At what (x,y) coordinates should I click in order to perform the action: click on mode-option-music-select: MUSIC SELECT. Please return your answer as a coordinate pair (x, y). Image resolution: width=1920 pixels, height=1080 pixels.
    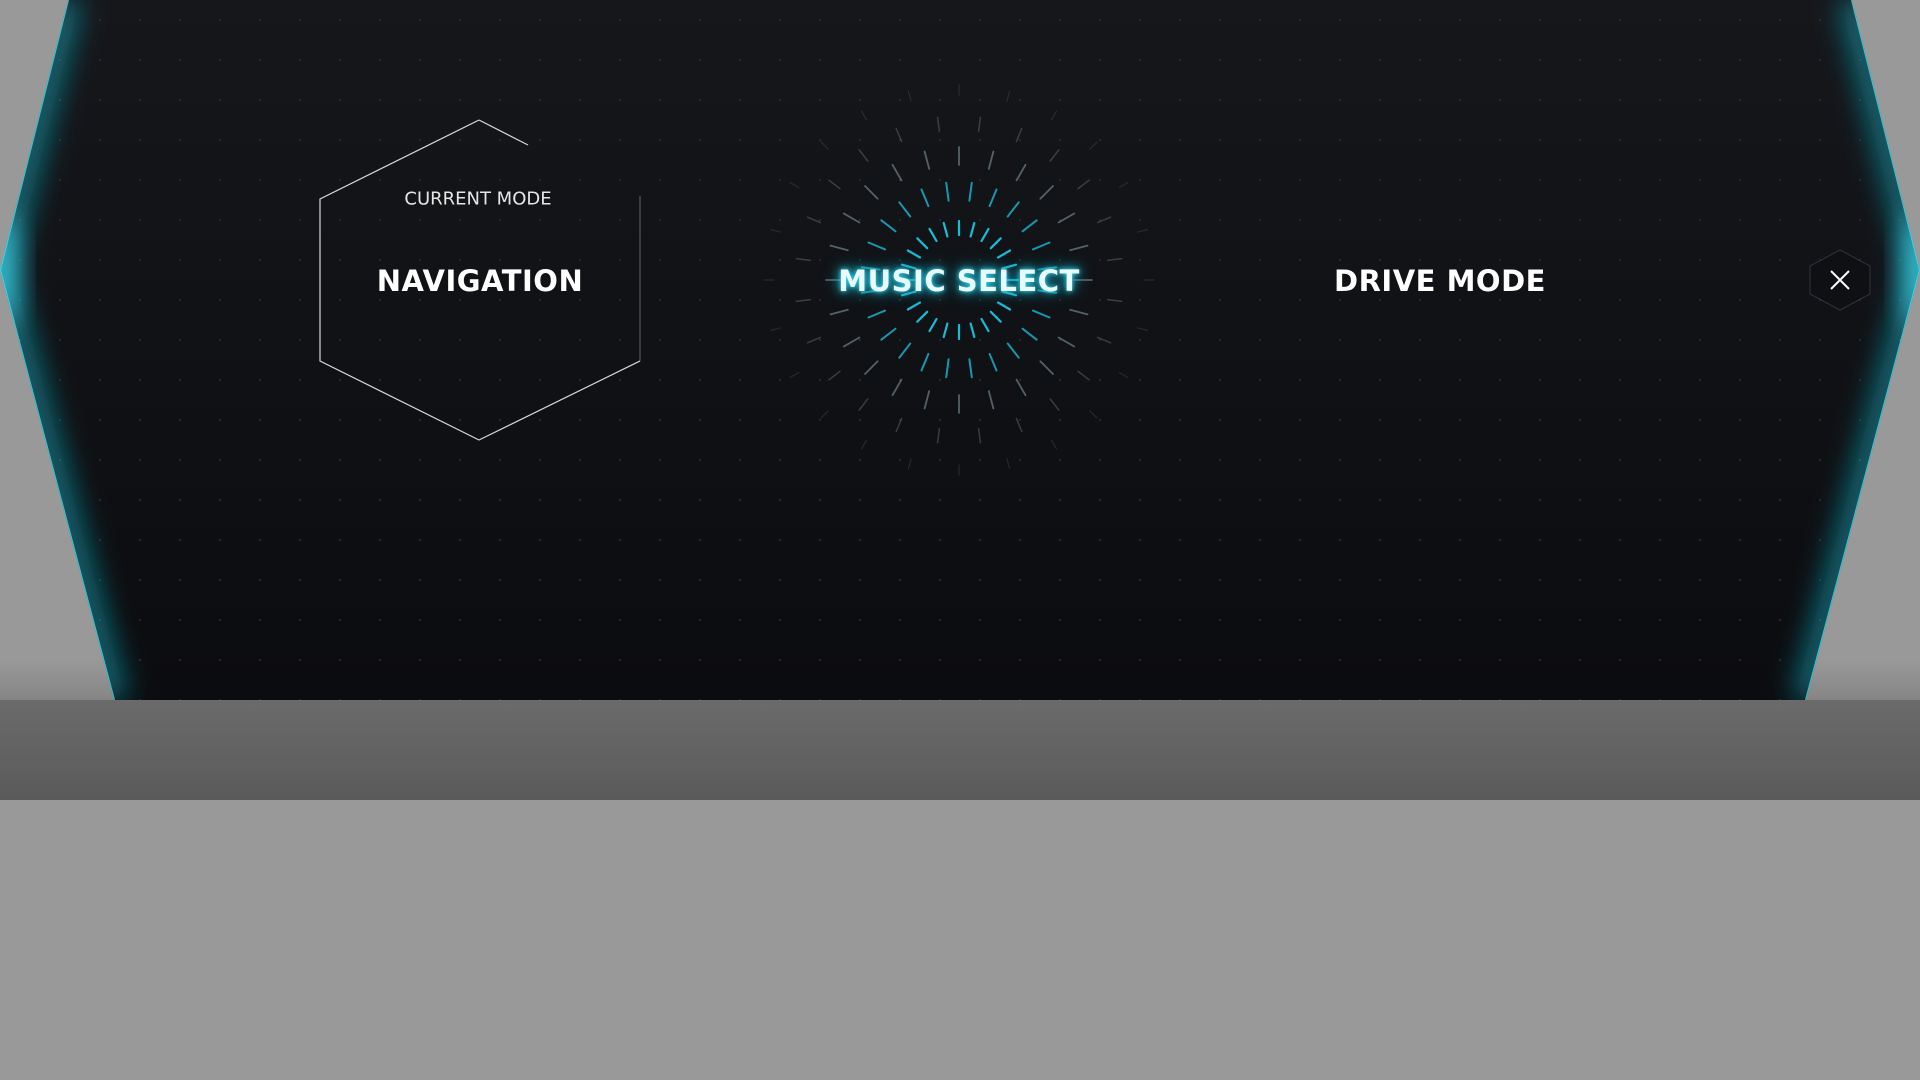
    Looking at the image, I should click on (959, 281).